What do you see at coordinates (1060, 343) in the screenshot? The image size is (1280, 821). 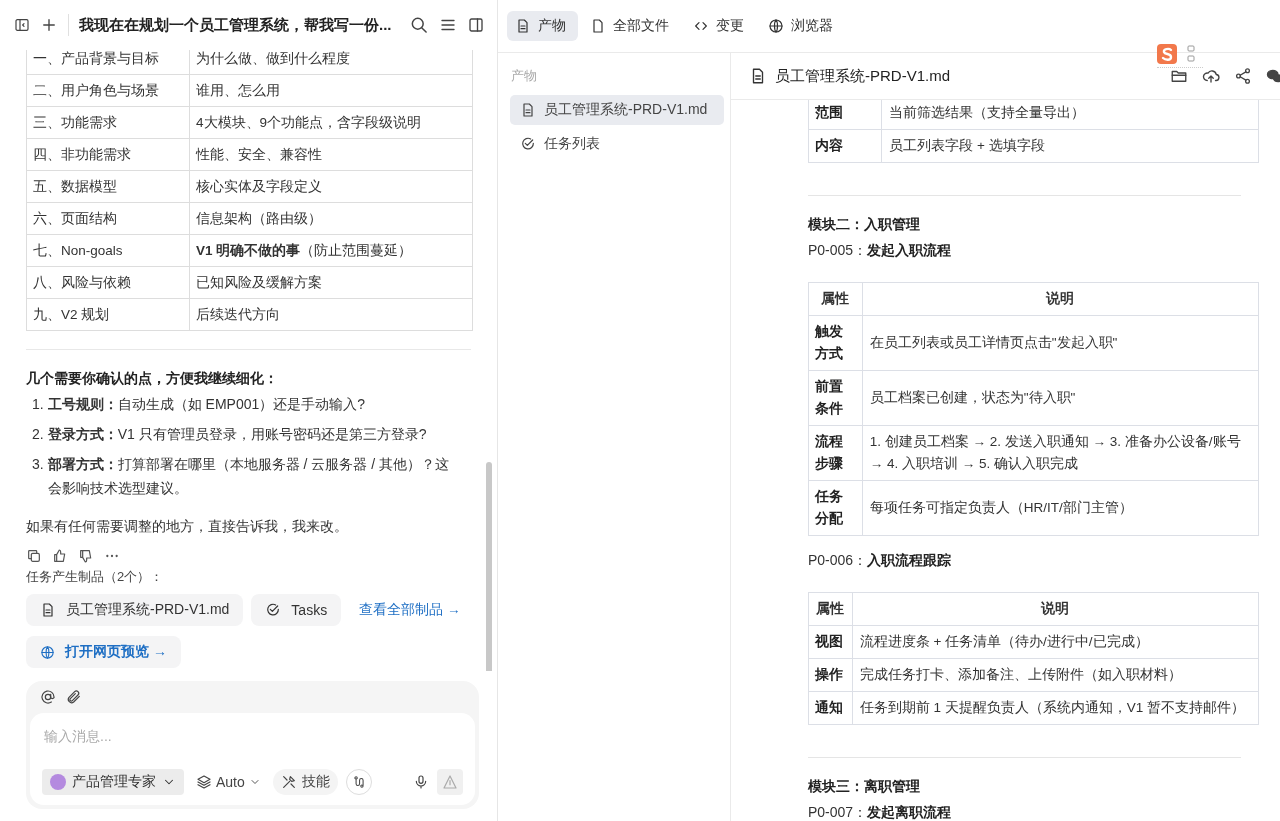 I see `table-cell: 在员工列表或员工详情页点击"发起入职"` at bounding box center [1060, 343].